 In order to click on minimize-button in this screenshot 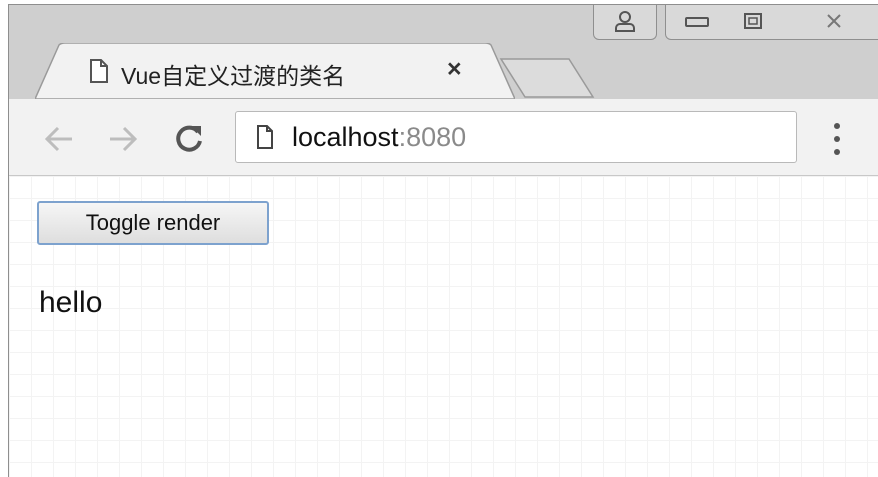, I will do `click(697, 22)`.